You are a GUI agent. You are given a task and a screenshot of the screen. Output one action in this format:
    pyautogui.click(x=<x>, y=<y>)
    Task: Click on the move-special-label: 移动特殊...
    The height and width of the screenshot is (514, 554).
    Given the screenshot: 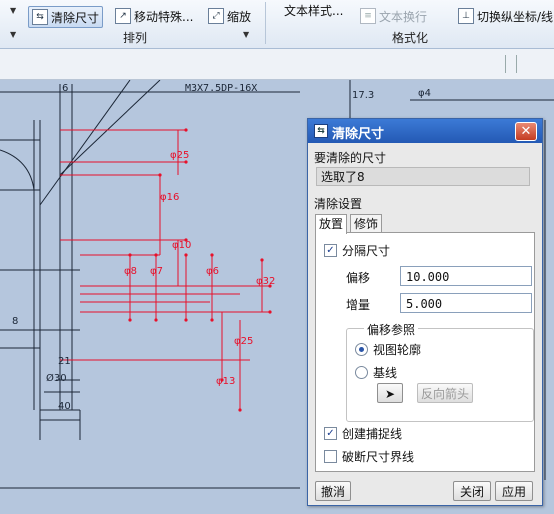 What is the action you would take?
    pyautogui.click(x=164, y=16)
    